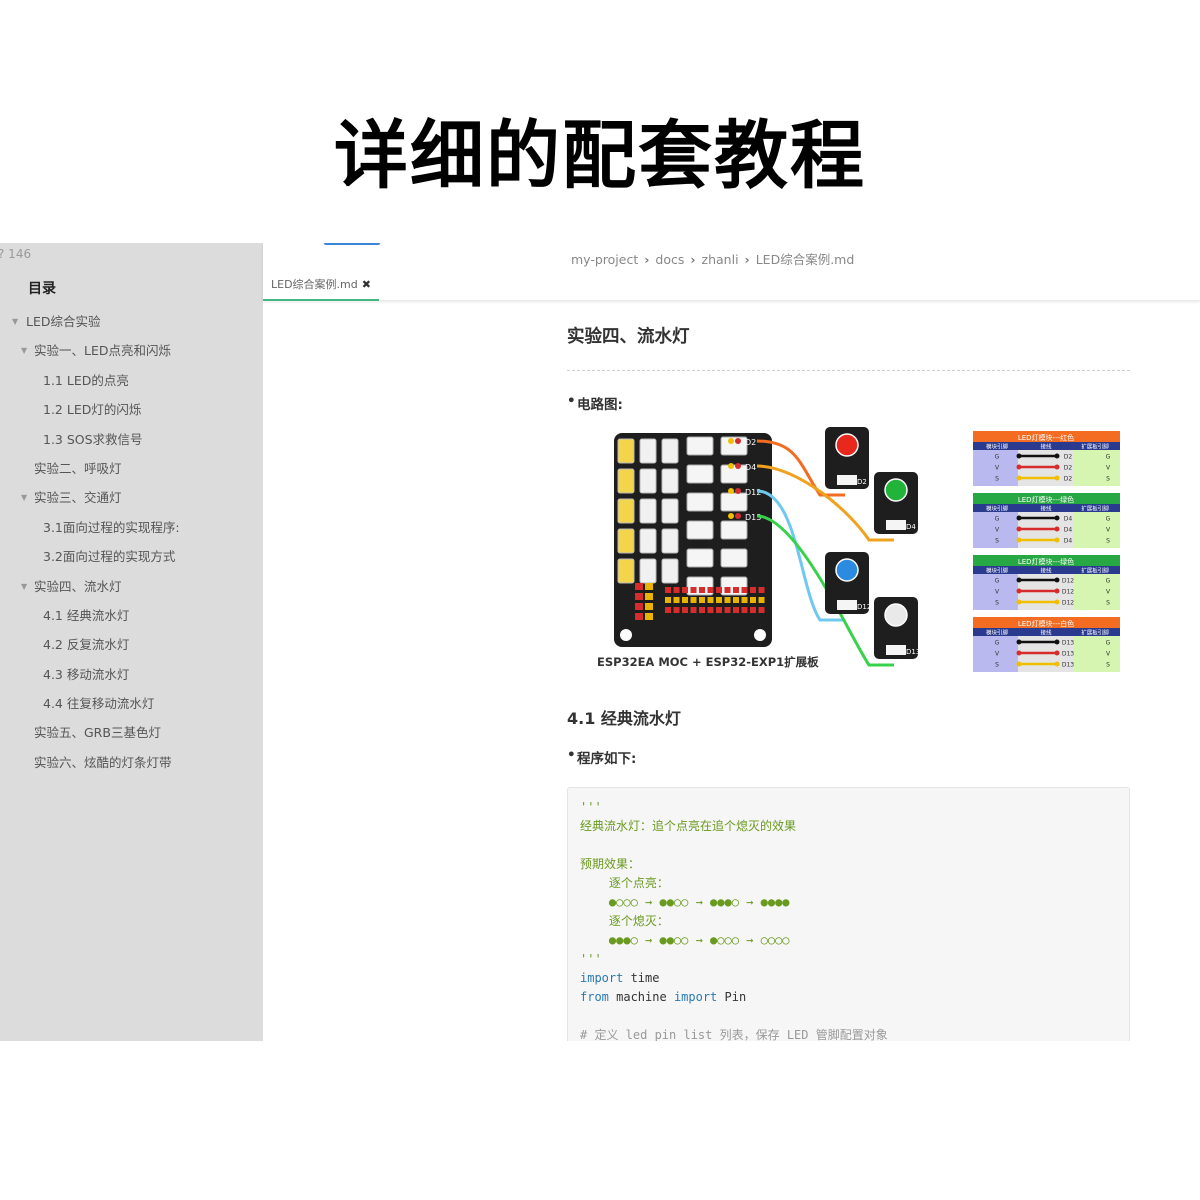  Describe the element at coordinates (63, 321) in the screenshot. I see `toc-item-label: LED综合实验` at that location.